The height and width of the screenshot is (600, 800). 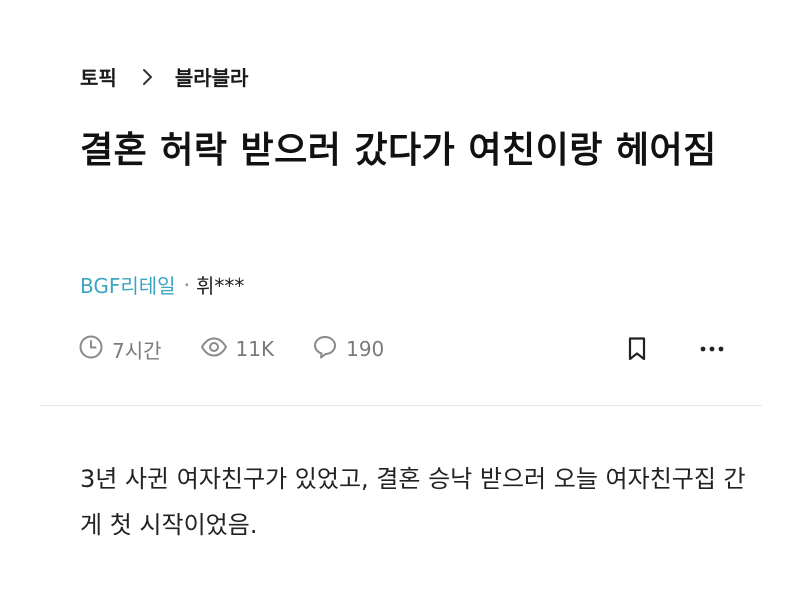 What do you see at coordinates (137, 350) in the screenshot?
I see `time-ago-text: 7시간` at bounding box center [137, 350].